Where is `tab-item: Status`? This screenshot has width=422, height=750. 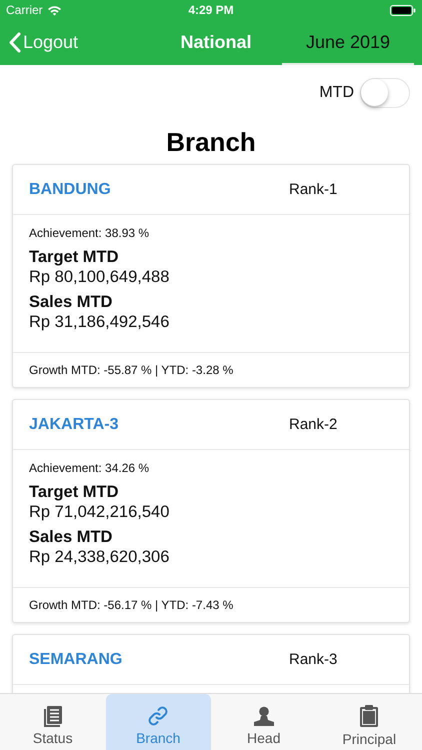 tab-item: Status is located at coordinates (53, 722).